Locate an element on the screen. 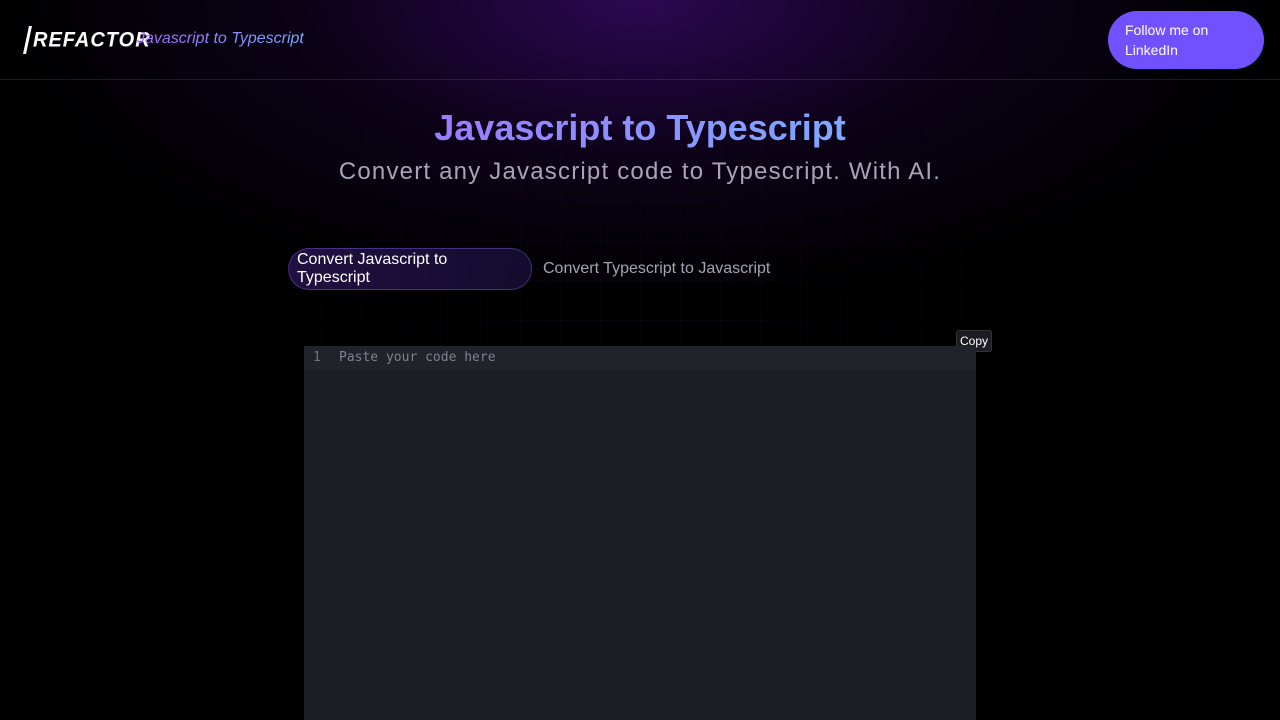 This screenshot has width=1280, height=720. page-title: Javascript to Typescript is located at coordinates (640, 128).